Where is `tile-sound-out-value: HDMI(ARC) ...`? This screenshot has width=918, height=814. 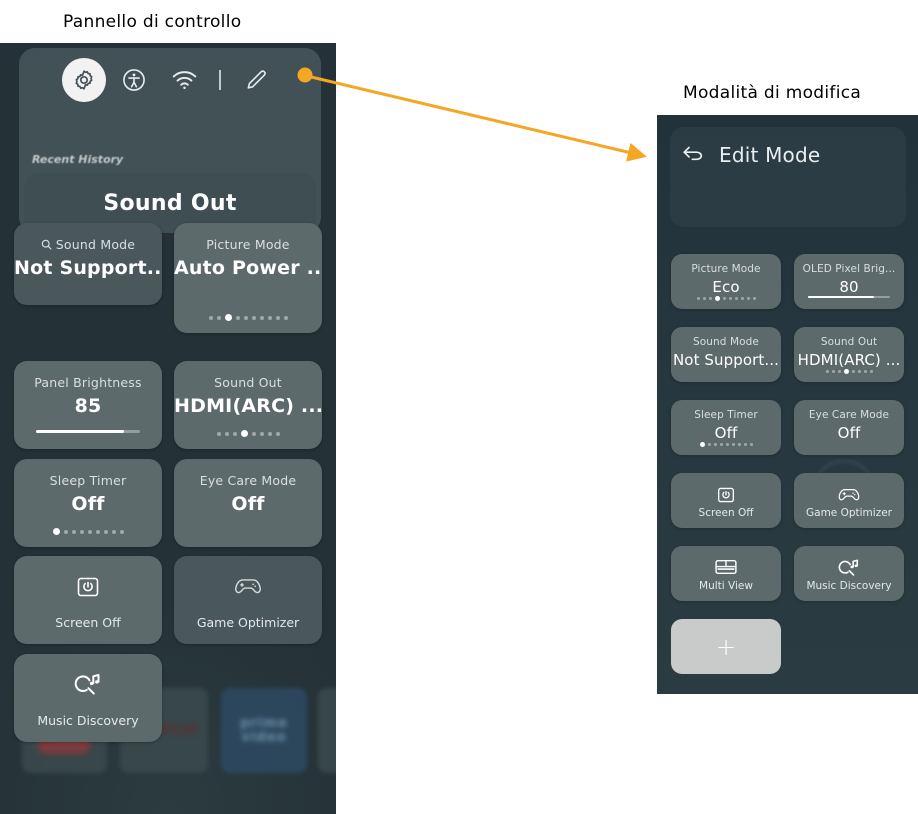
tile-sound-out-value: HDMI(ARC) ... is located at coordinates (248, 406).